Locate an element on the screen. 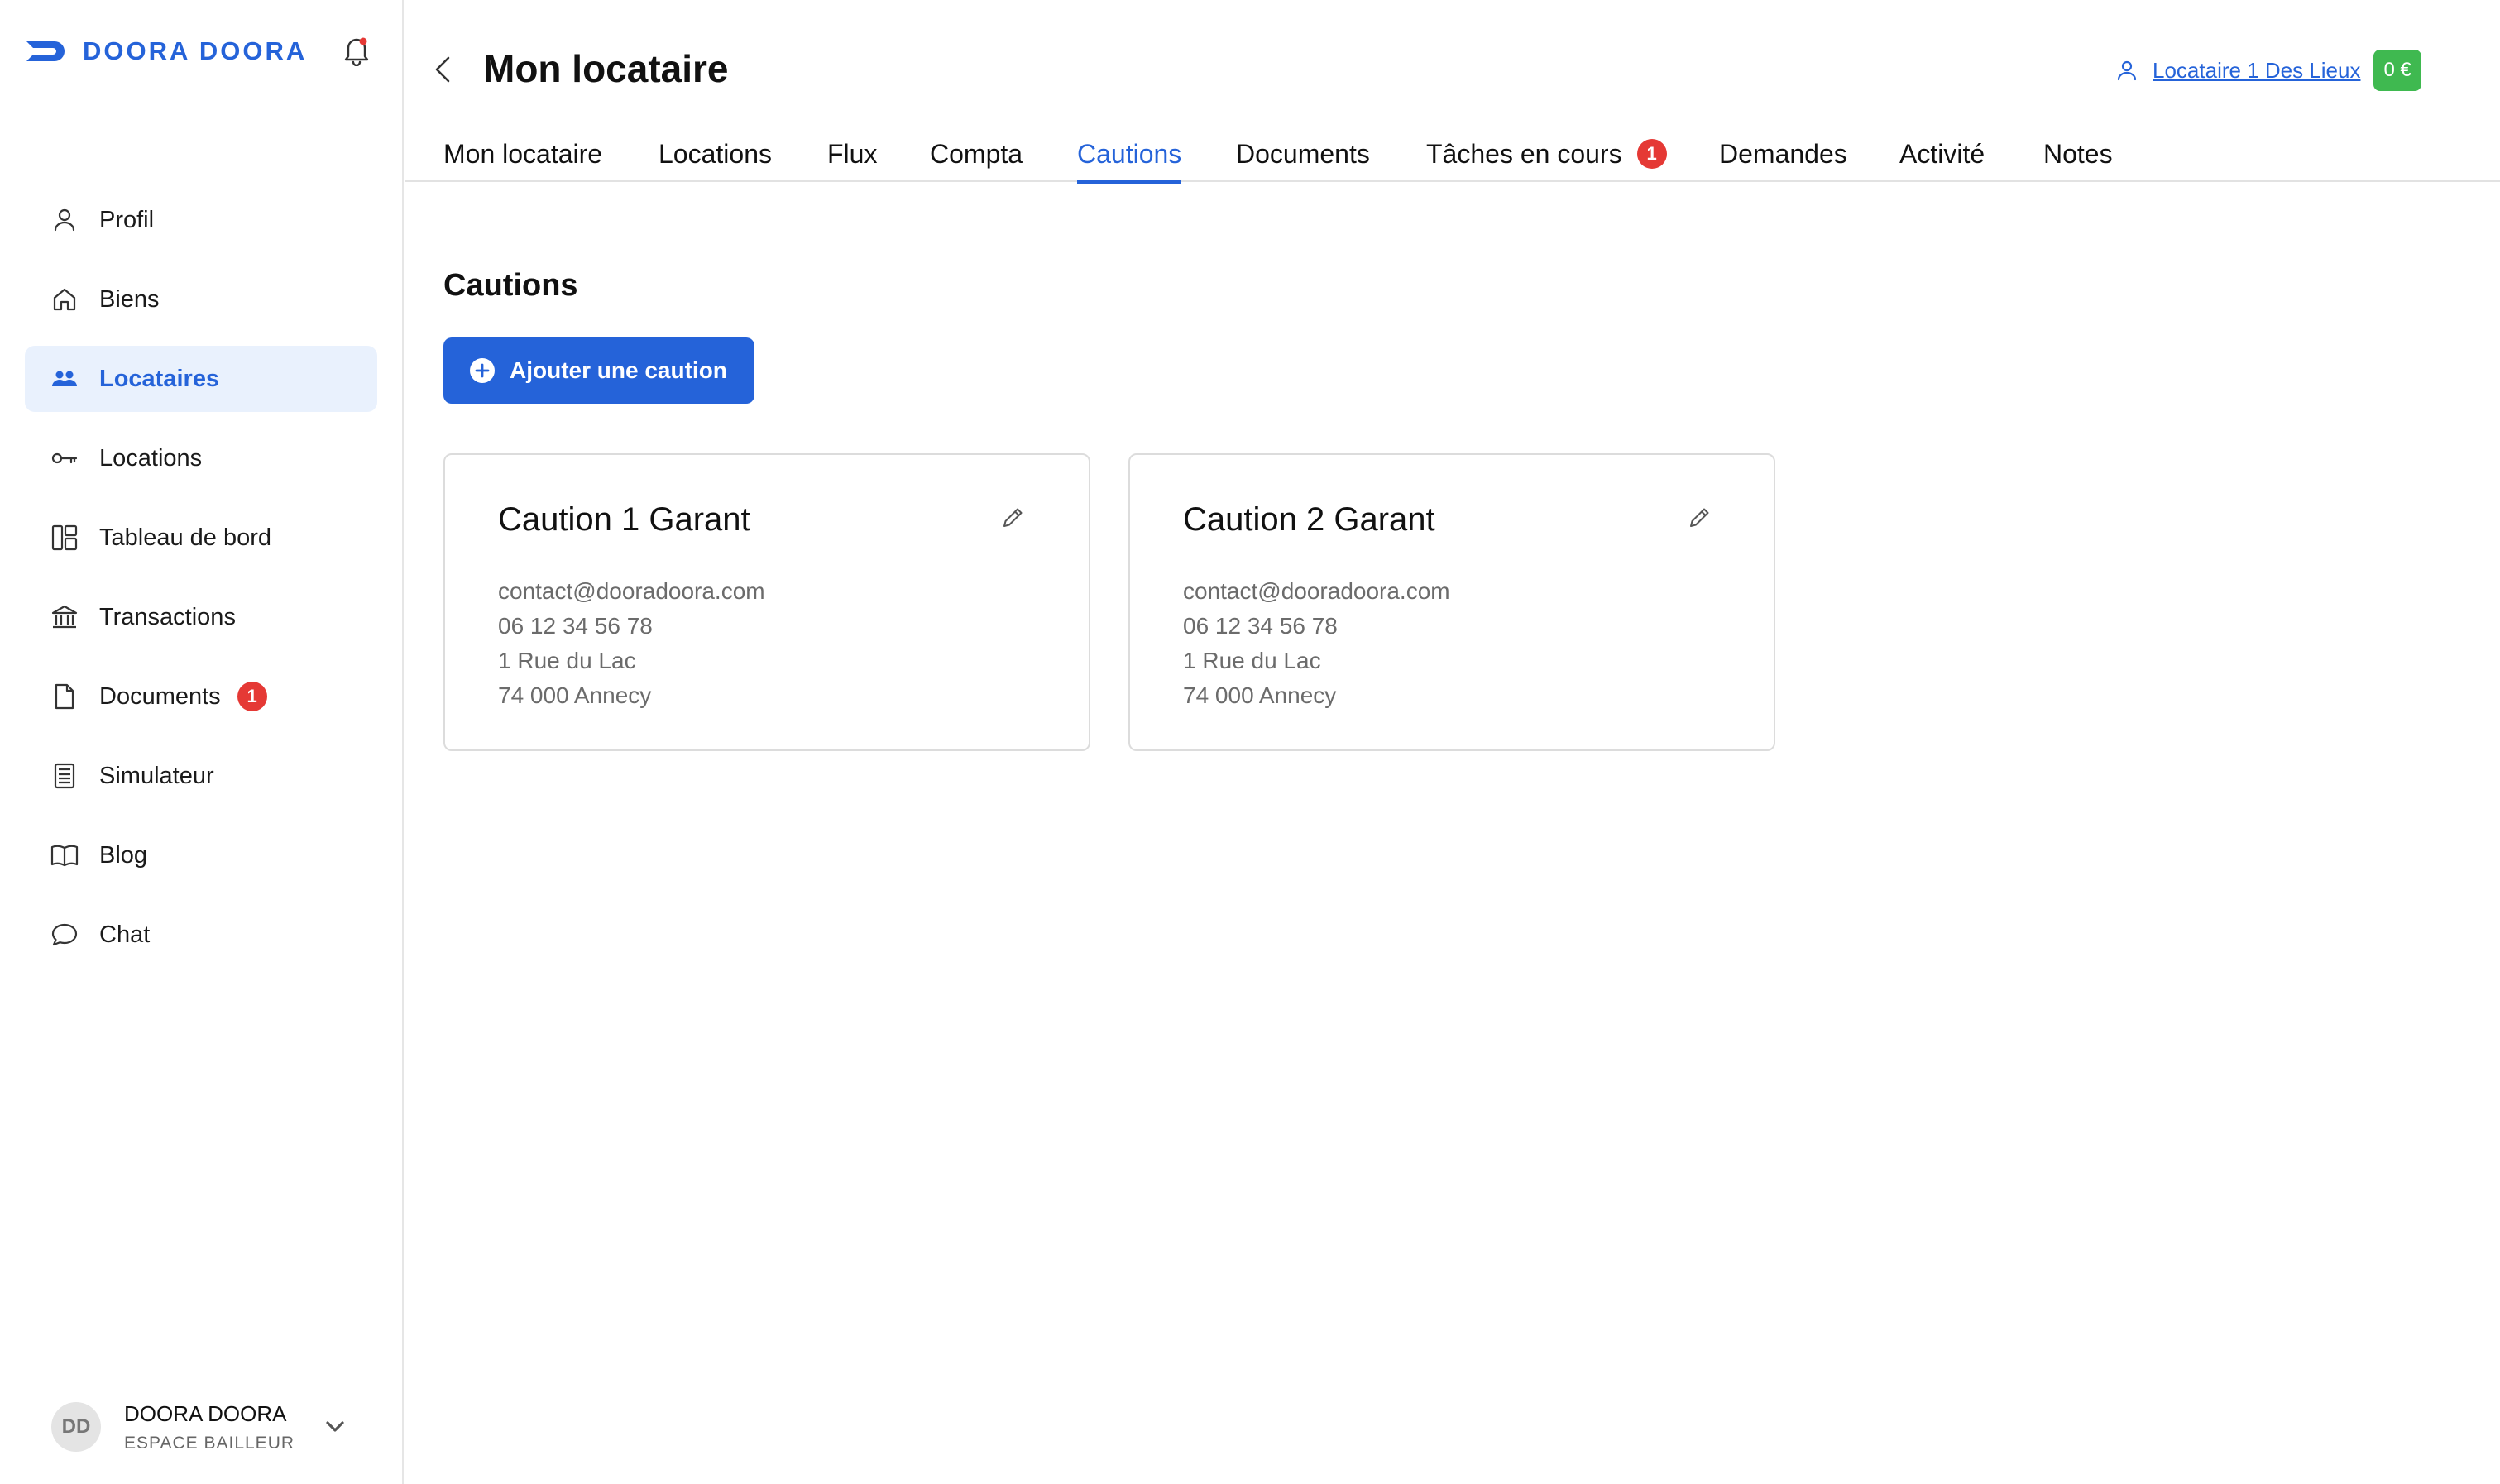  section-title: Cautions is located at coordinates (510, 285).